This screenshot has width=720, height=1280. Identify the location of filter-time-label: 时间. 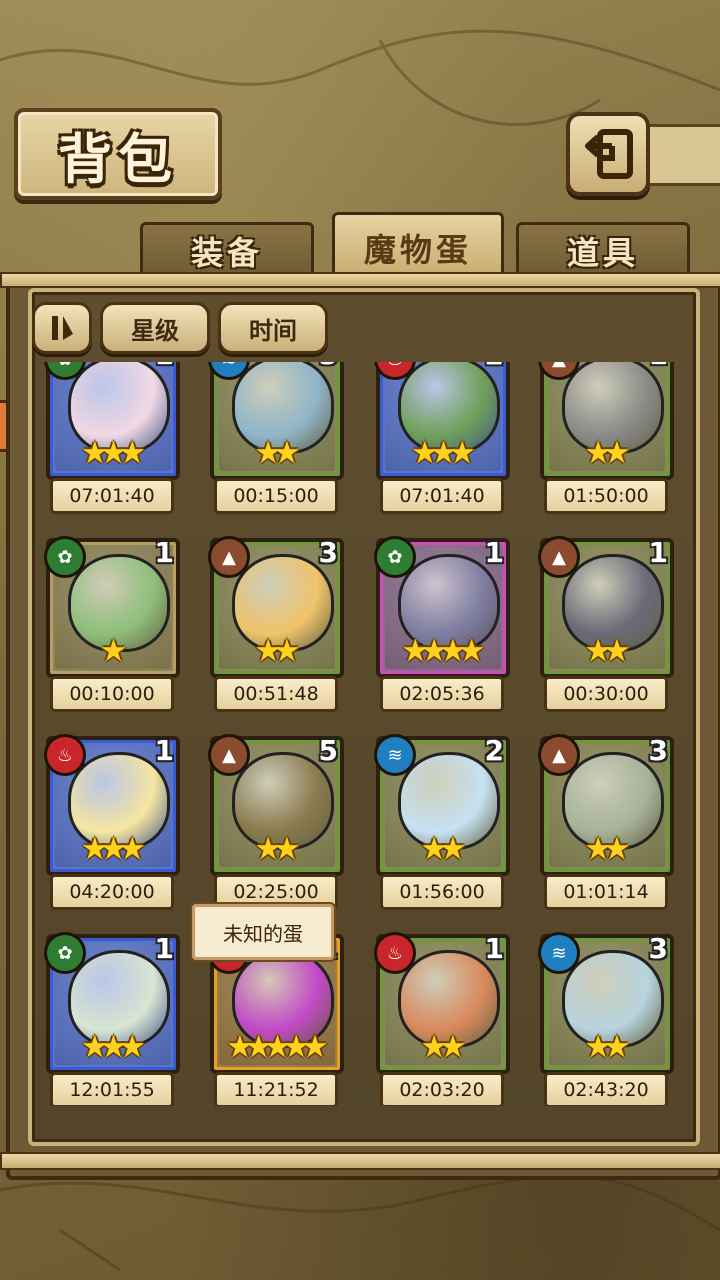
(273, 330).